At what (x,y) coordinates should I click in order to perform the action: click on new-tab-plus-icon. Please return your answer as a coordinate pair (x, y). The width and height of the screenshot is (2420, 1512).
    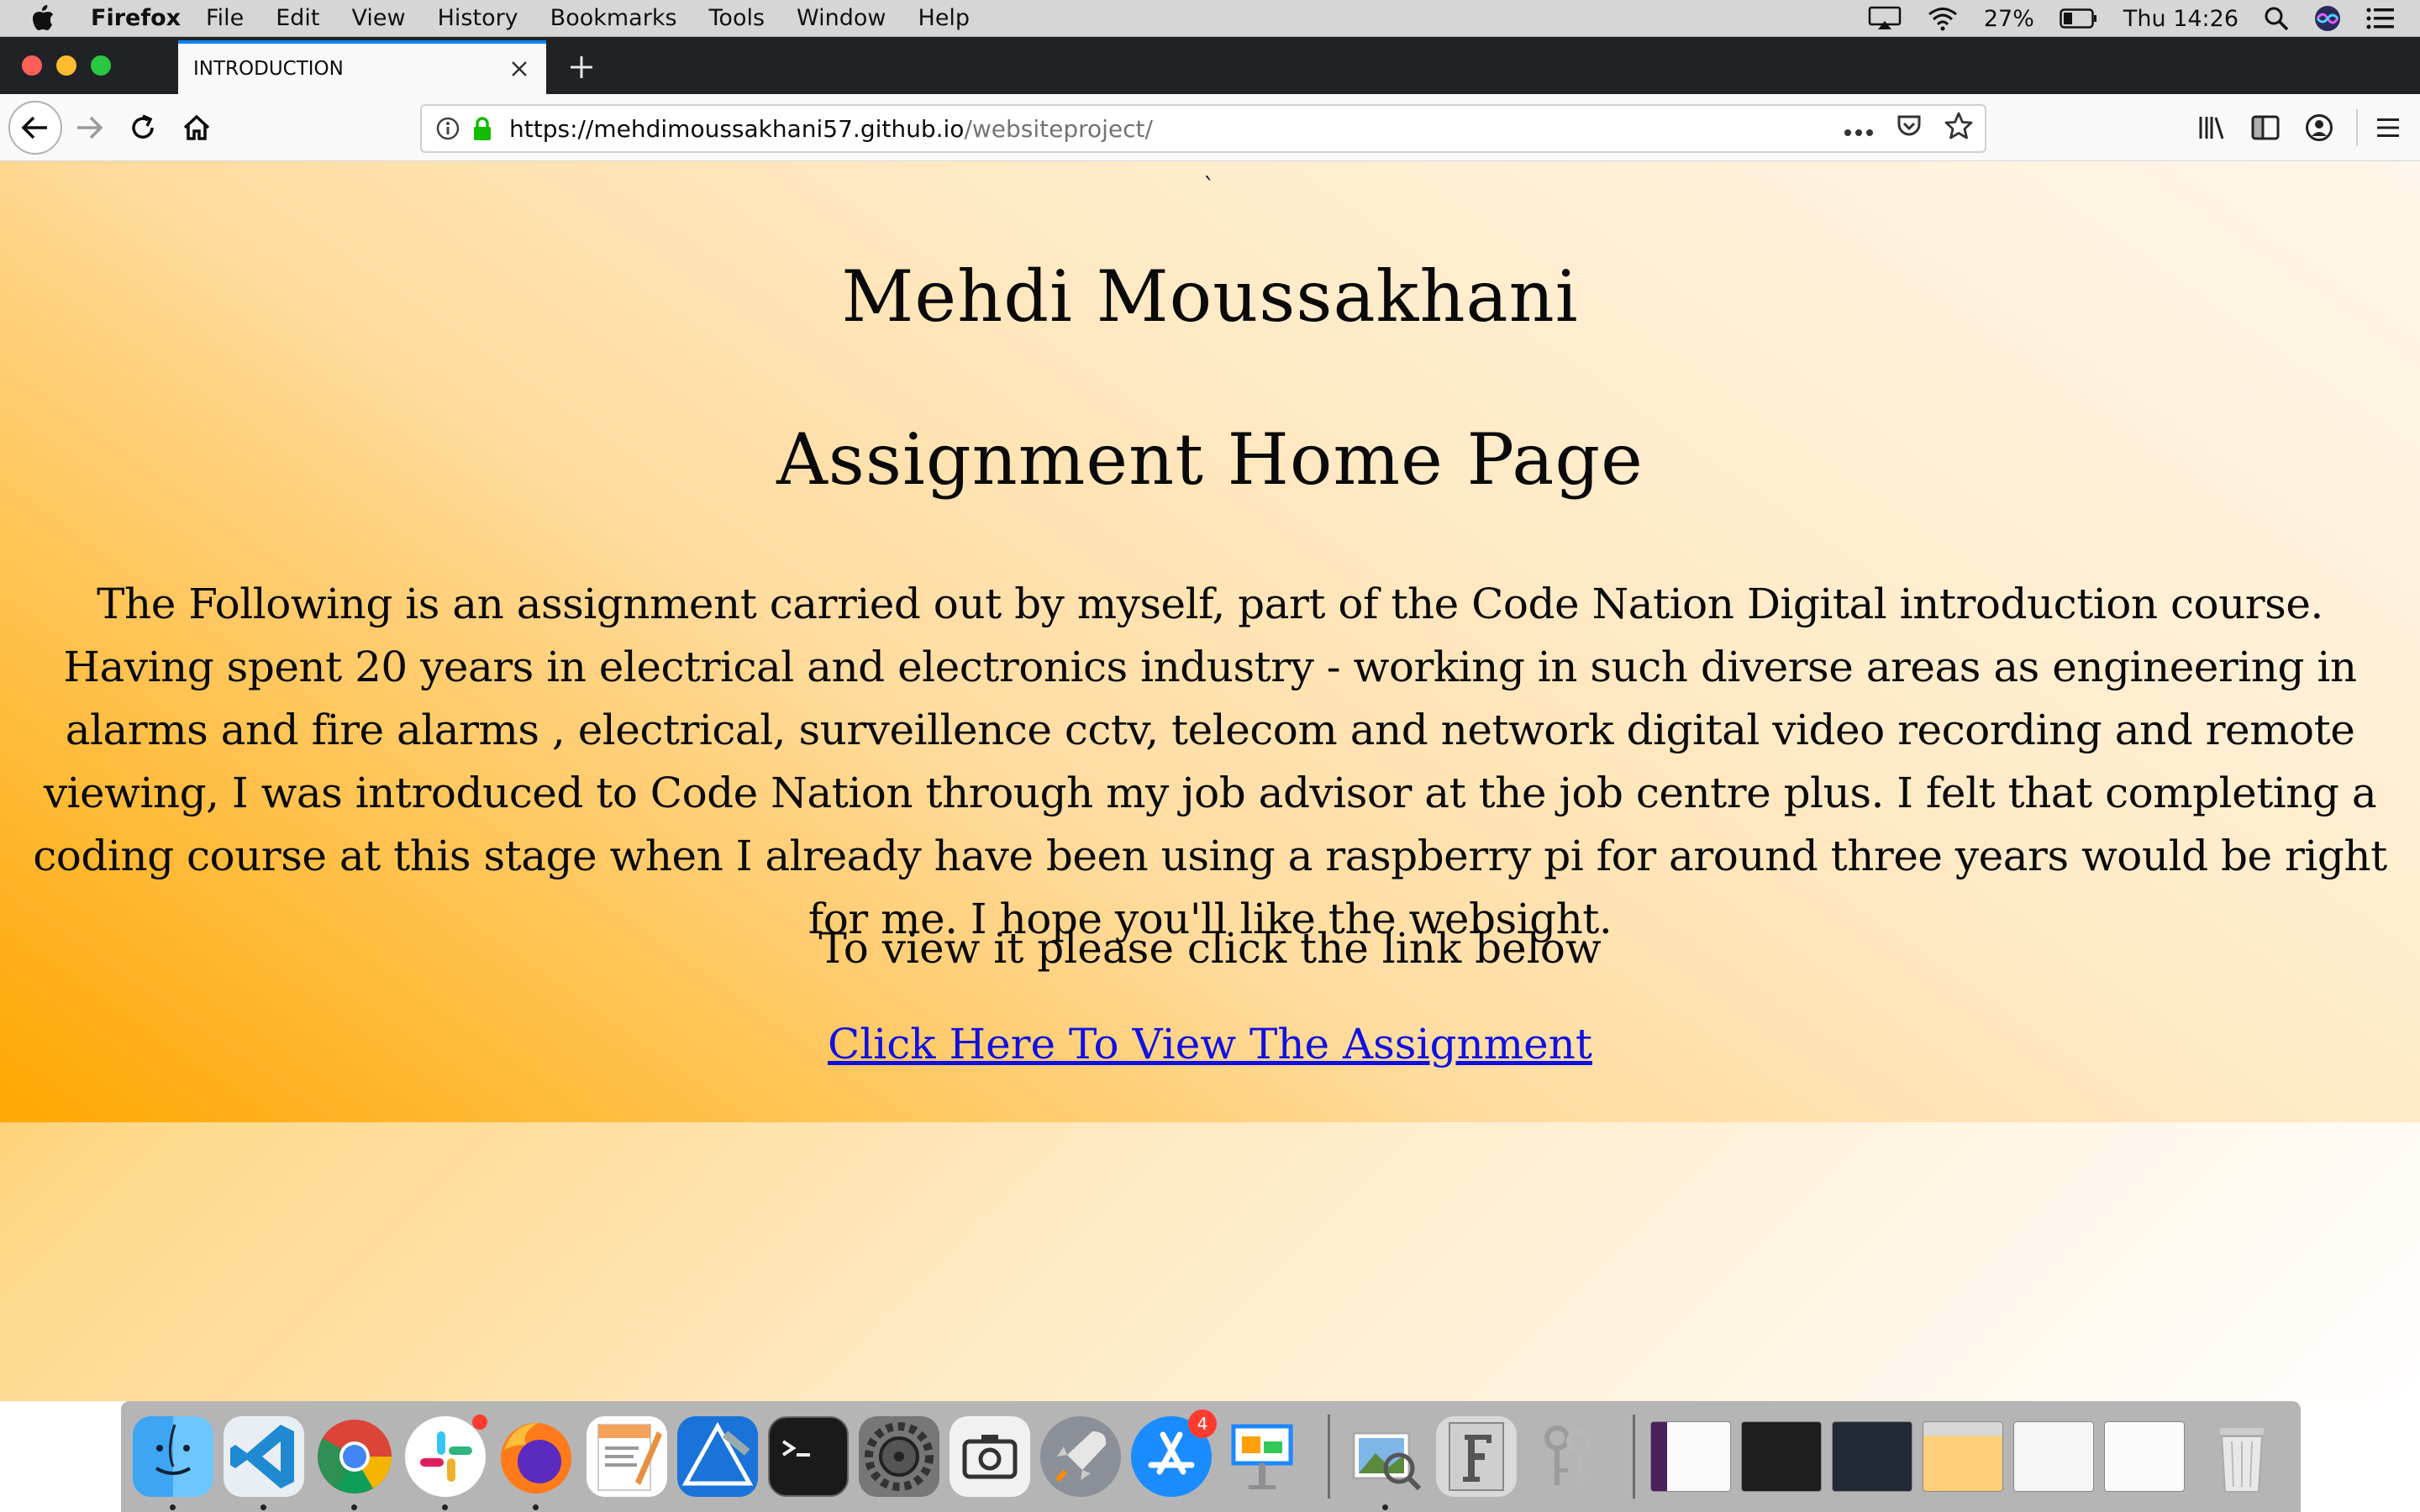
    Looking at the image, I should click on (582, 67).